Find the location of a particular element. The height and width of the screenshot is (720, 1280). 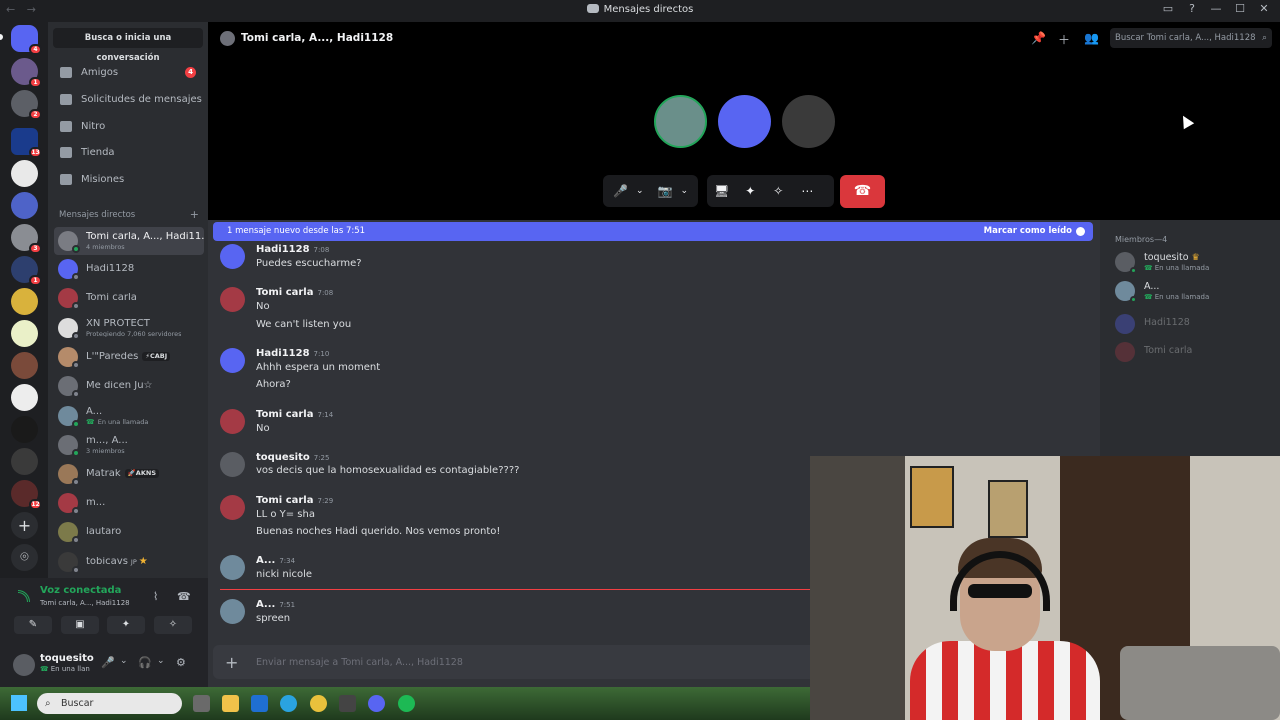

more-icon: ⋯ is located at coordinates (807, 191).